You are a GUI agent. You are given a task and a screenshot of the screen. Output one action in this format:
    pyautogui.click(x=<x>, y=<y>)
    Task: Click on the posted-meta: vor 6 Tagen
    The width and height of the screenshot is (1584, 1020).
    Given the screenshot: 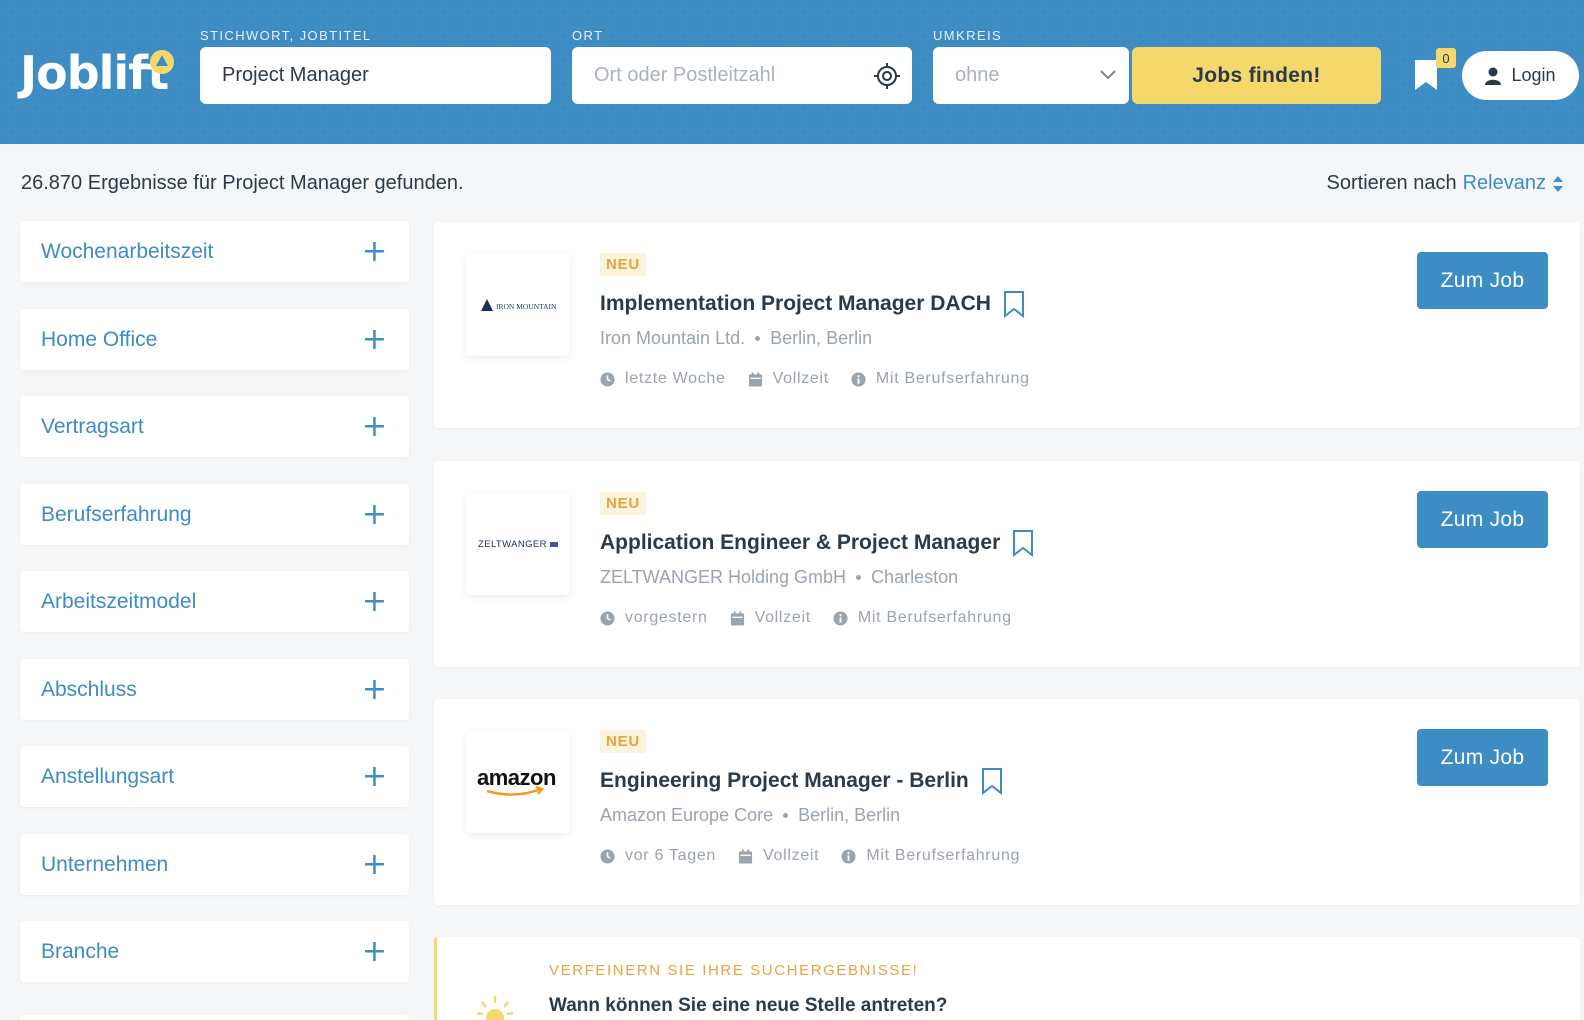 What is the action you would take?
    pyautogui.click(x=658, y=856)
    